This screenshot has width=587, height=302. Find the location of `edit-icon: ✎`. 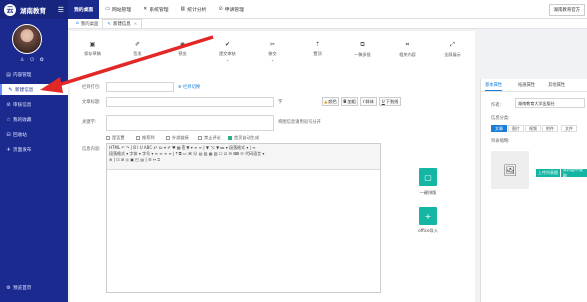

edit-icon: ✎ is located at coordinates (10, 89).